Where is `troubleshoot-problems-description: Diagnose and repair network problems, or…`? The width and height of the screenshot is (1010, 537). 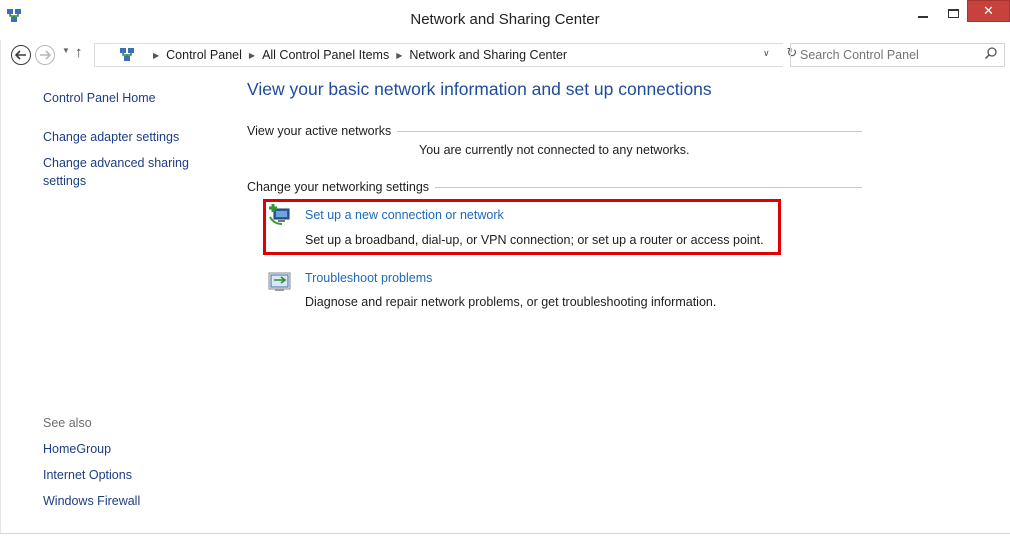
troubleshoot-problems-description: Diagnose and repair network problems, or… is located at coordinates (511, 302).